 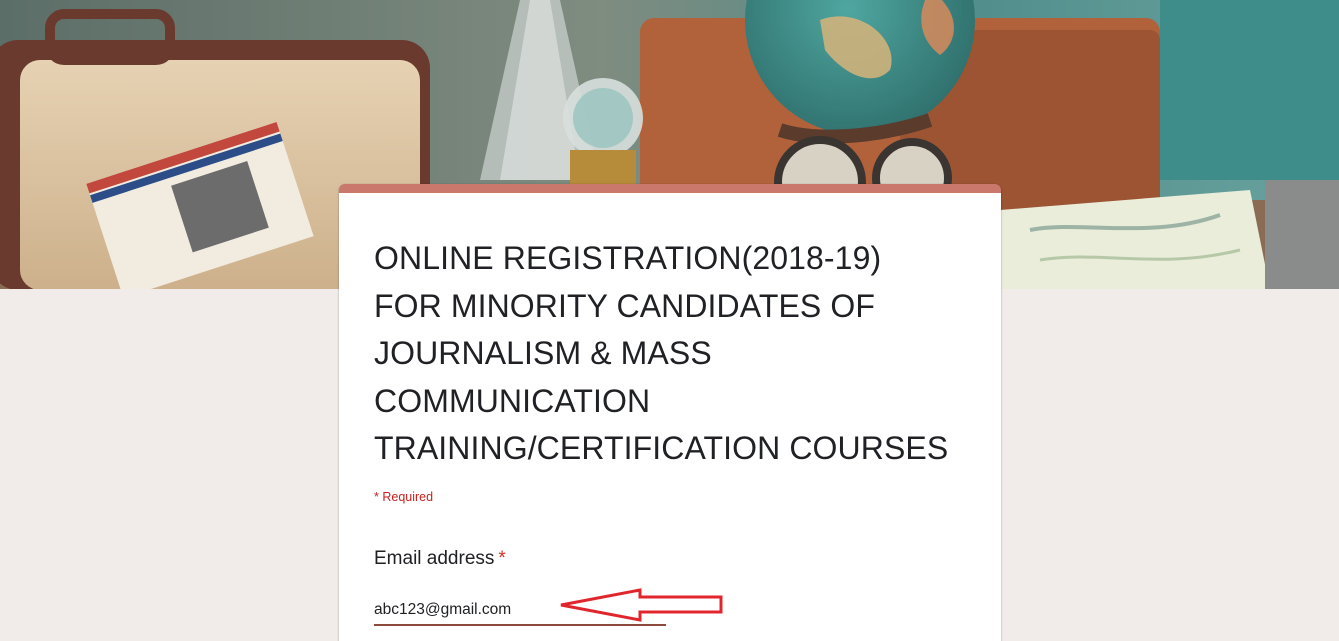 I want to click on annotation-arrow-icon, so click(x=641, y=605).